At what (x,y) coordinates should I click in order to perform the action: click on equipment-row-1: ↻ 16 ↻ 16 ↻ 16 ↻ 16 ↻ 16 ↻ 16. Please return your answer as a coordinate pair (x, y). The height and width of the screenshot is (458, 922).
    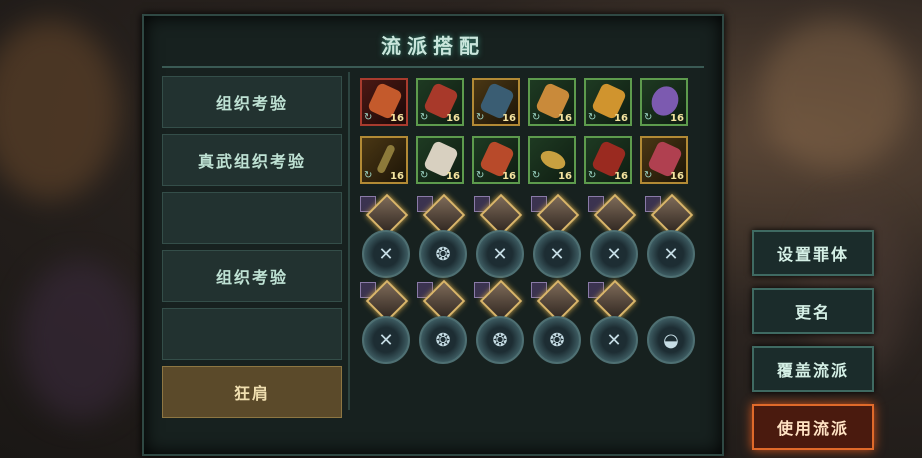
    Looking at the image, I should click on (527, 102).